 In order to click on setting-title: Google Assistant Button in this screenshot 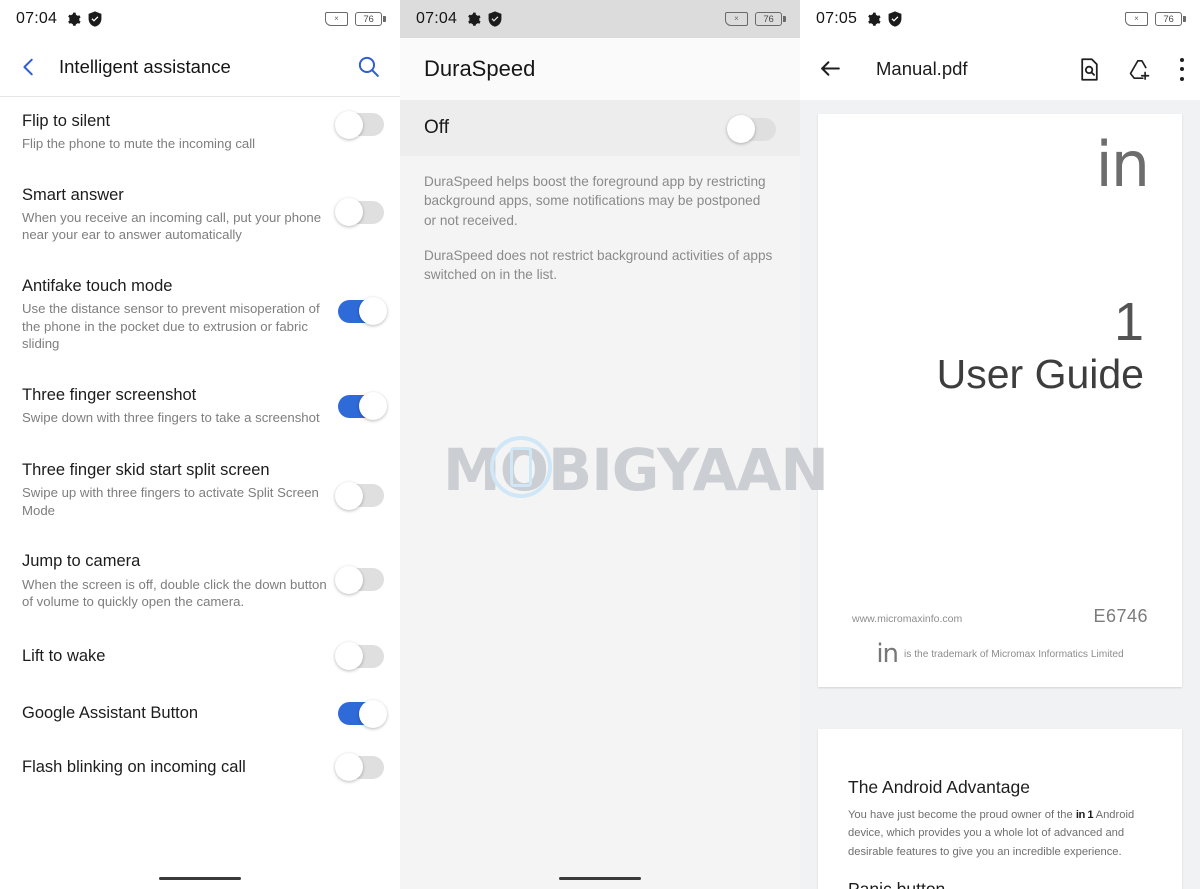, I will do `click(110, 713)`.